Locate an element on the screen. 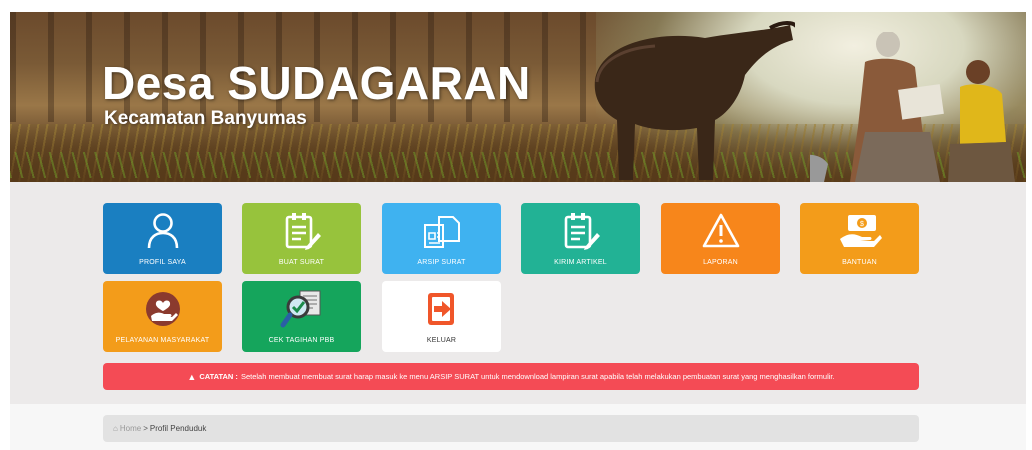 Image resolution: width=1032 pixels, height=450 pixels. tile-label: KIRIM ARTIKEL is located at coordinates (580, 262).